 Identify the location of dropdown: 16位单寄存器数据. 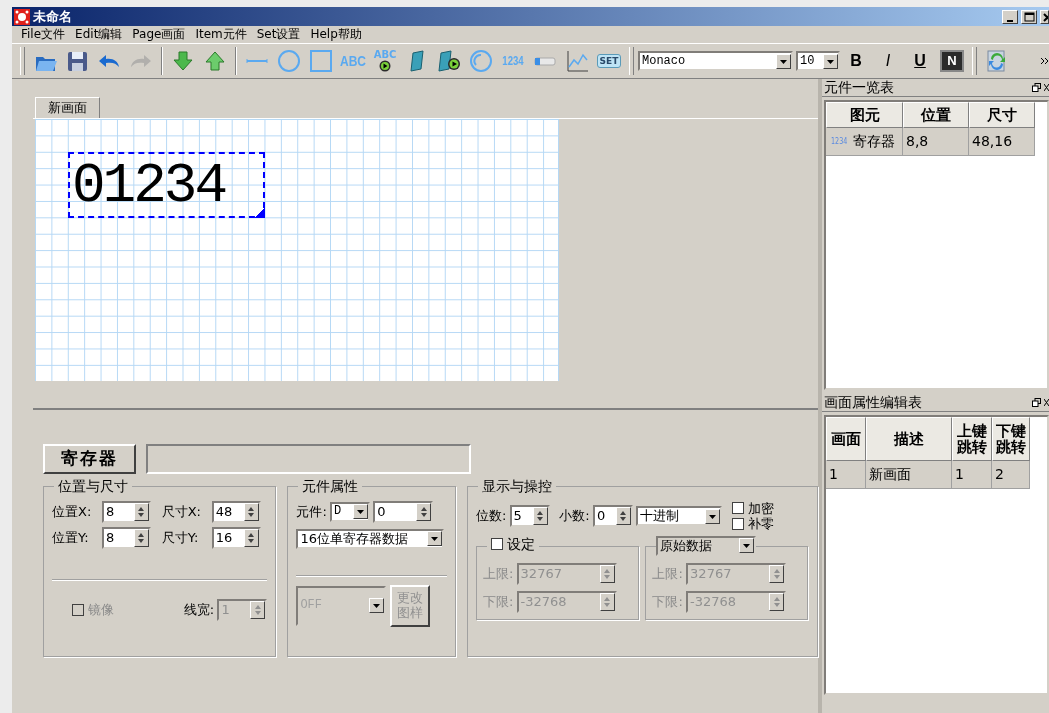
(370, 538).